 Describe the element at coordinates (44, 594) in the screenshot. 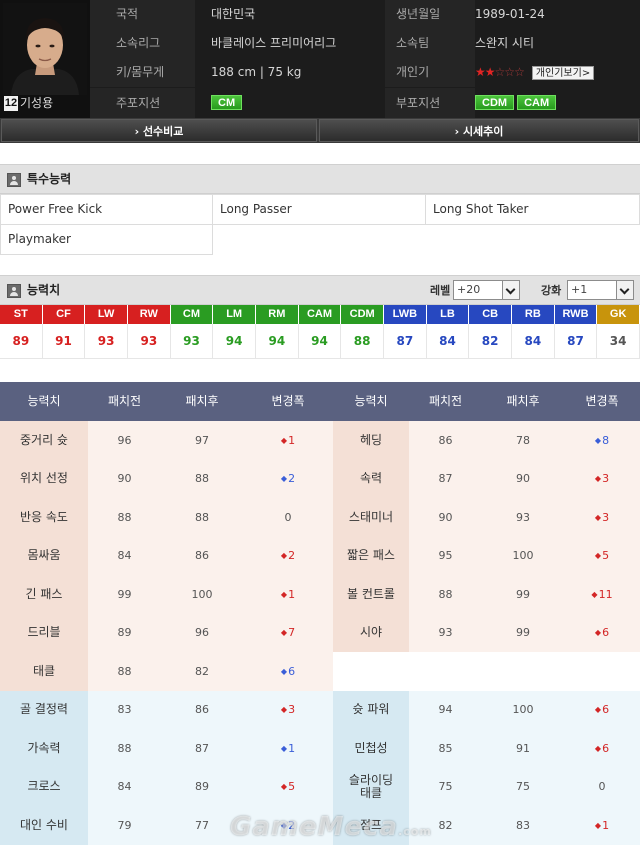

I see `stat-name: 긴 패스` at that location.